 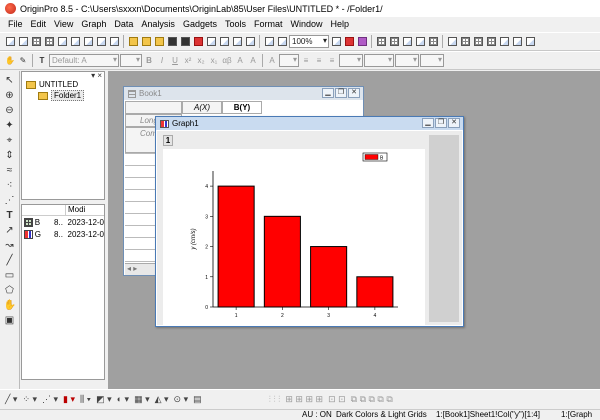 I want to click on area-plot-icon: ◭ ▾, so click(x=162, y=400).